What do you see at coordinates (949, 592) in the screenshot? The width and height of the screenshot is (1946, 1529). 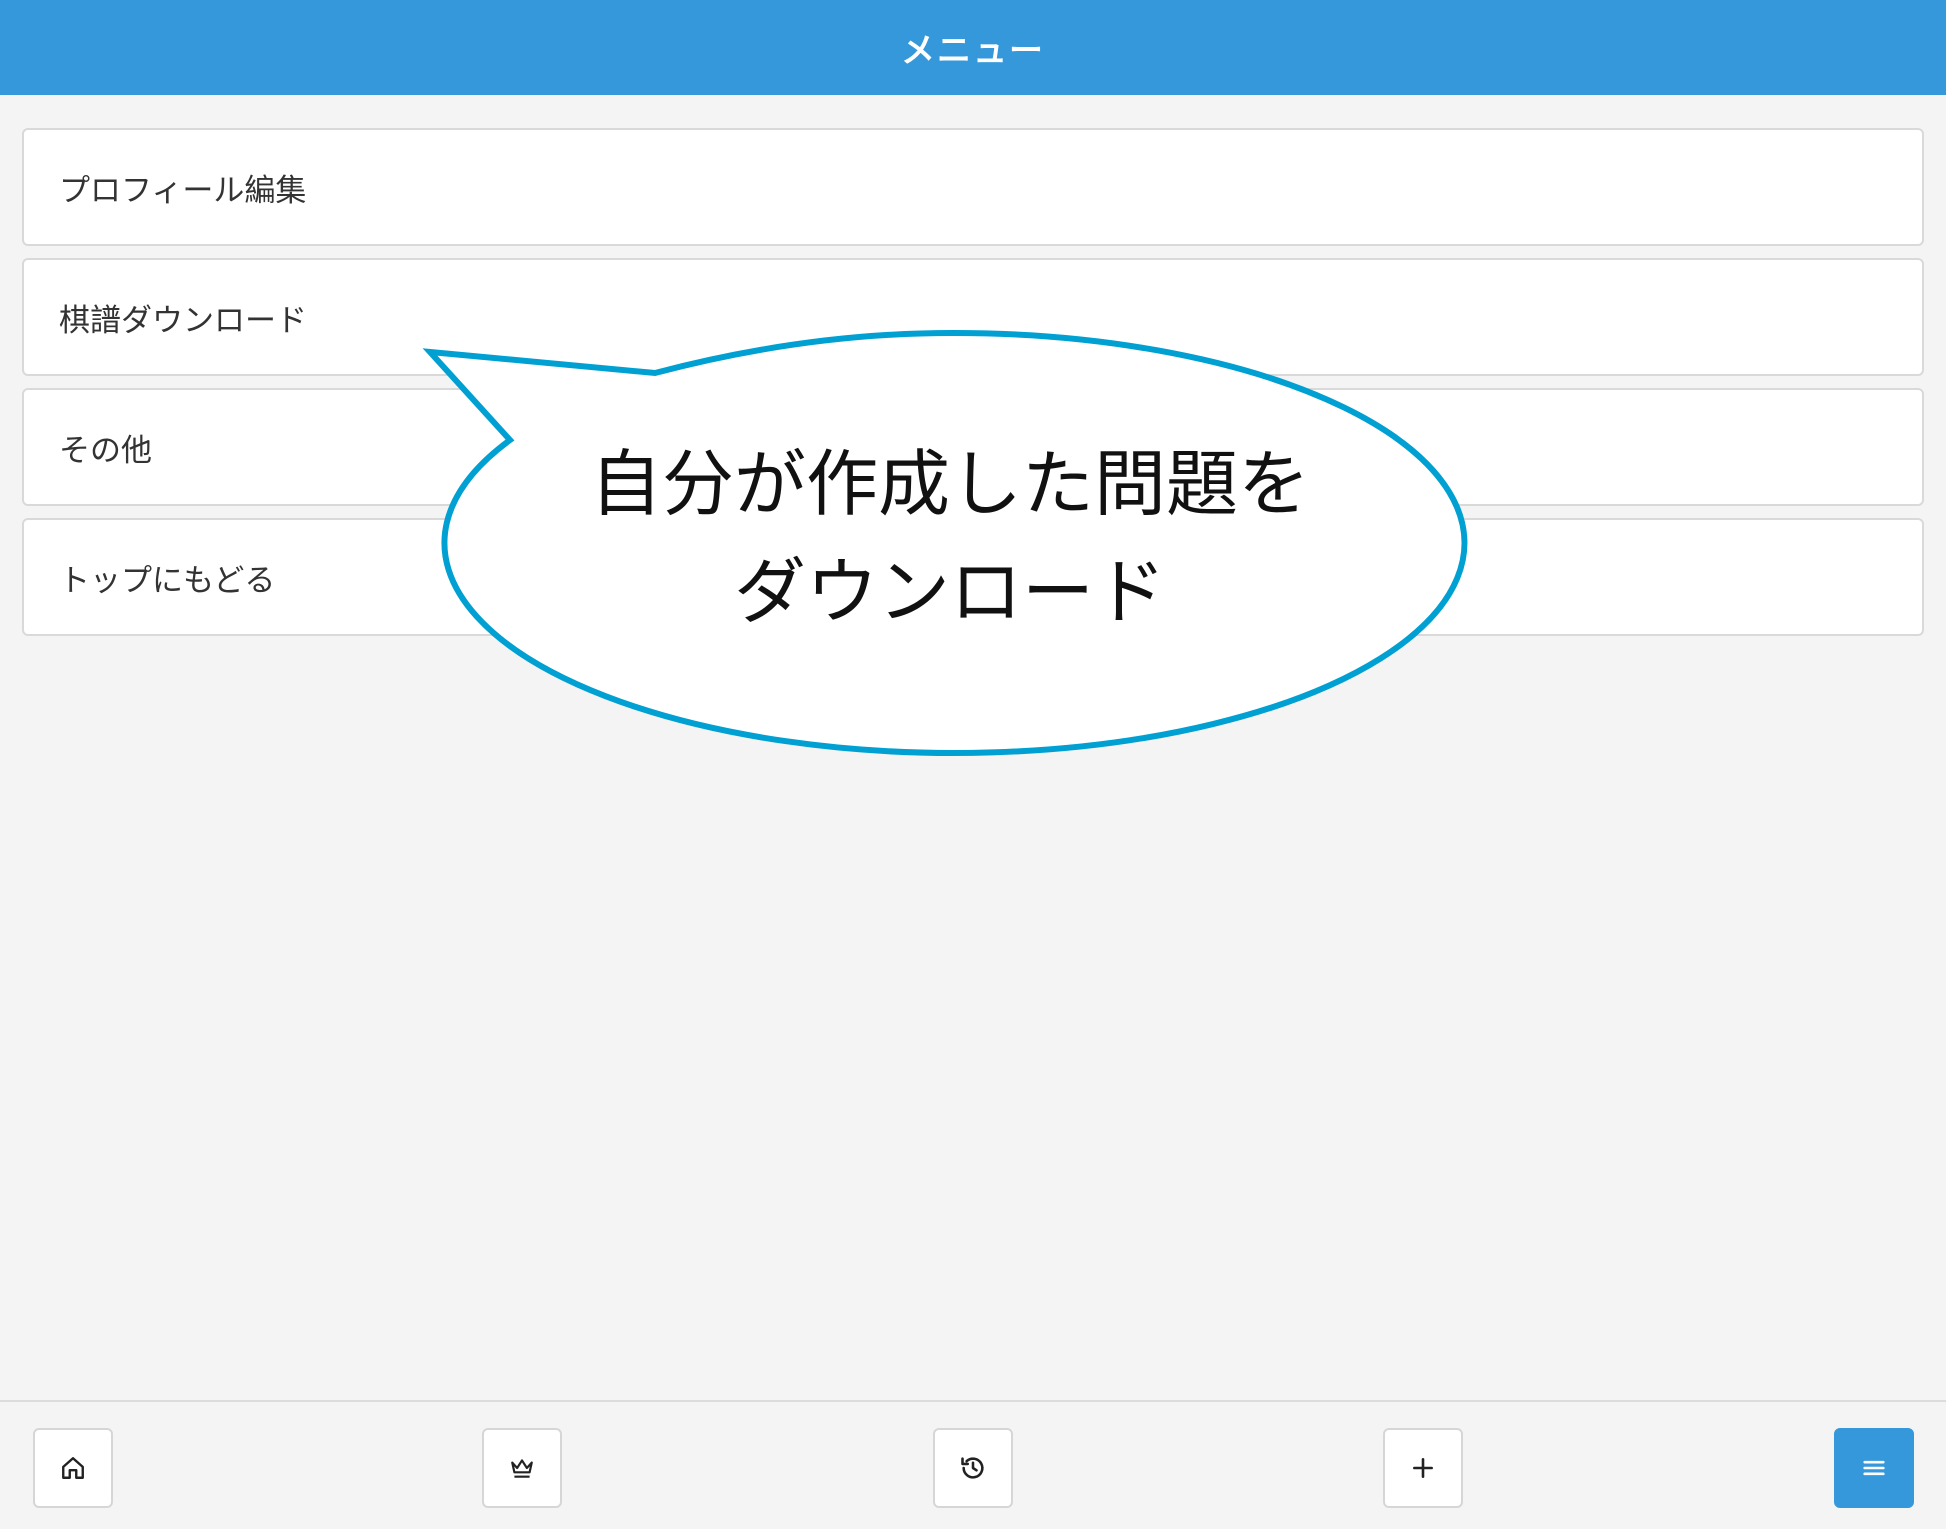 I see `callout-line-2: ダウンロード` at bounding box center [949, 592].